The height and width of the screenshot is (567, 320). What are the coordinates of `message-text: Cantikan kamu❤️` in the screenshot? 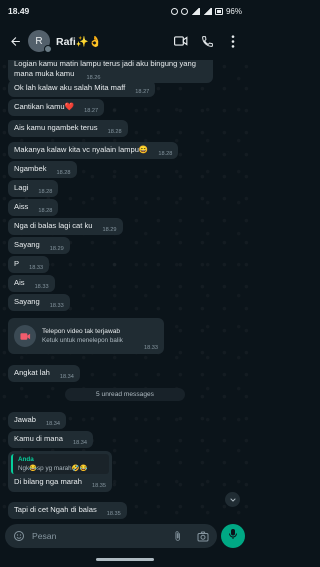 It's located at (44, 106).